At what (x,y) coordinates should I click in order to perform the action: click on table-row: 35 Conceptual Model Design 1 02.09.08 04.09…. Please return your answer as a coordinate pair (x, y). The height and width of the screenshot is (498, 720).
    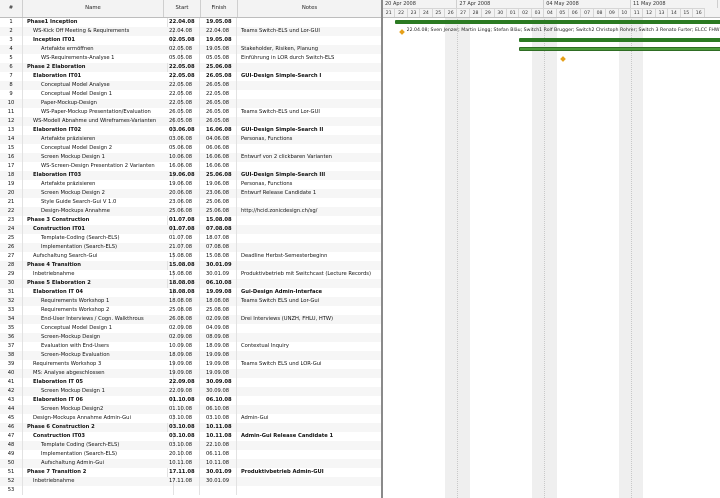
    Looking at the image, I should click on (190, 328).